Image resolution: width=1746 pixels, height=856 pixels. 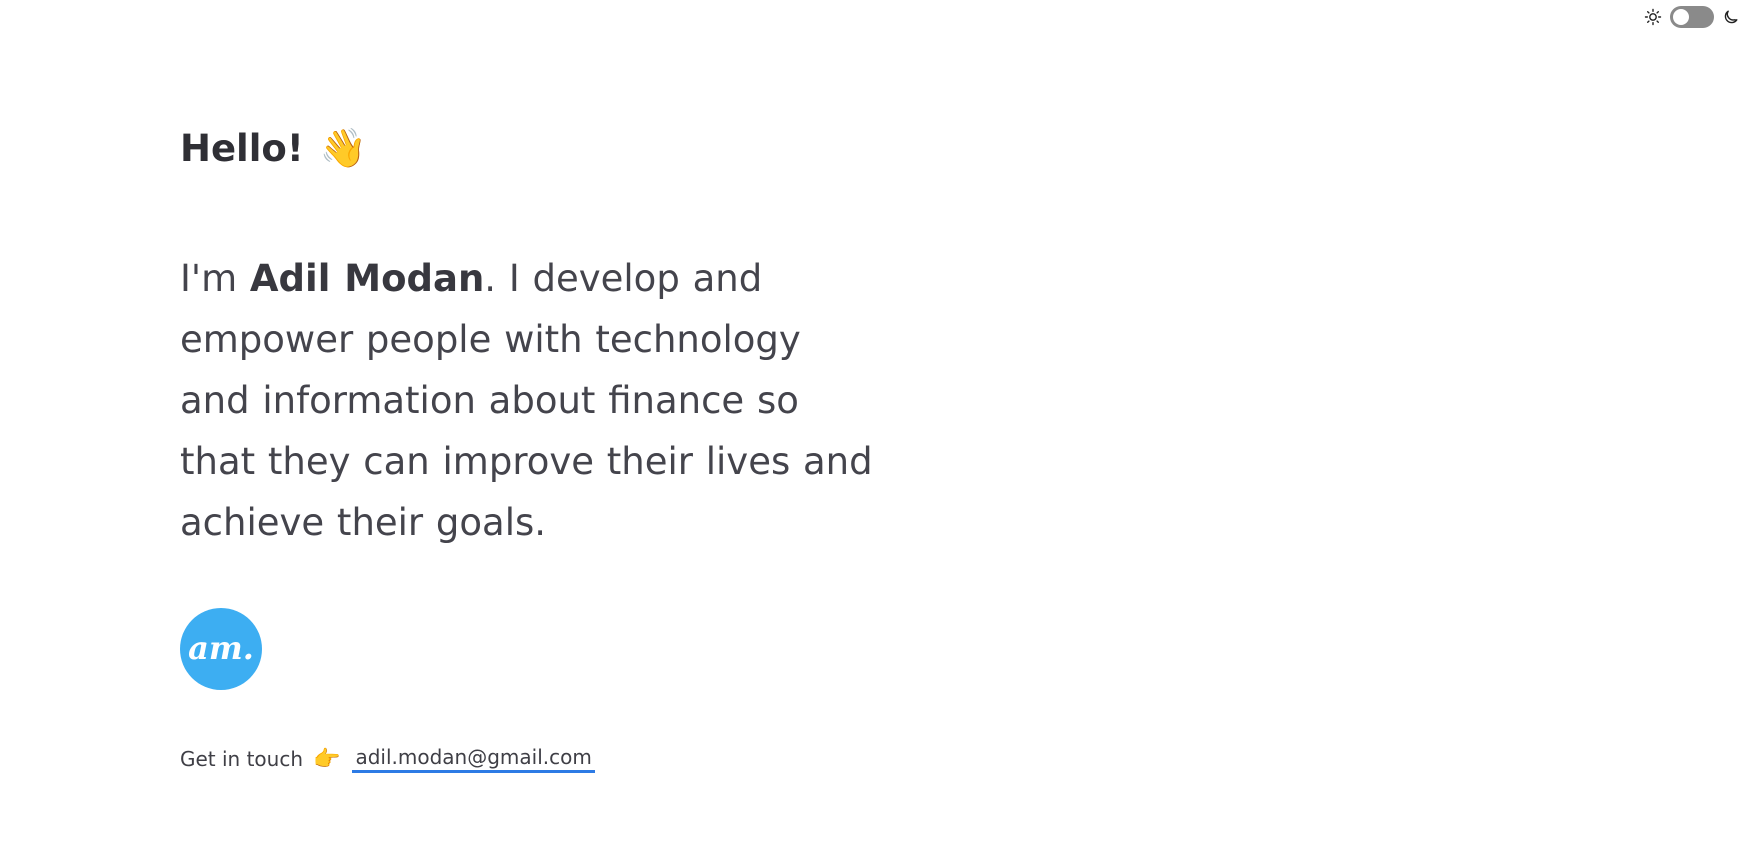 I want to click on theme-toggle, so click(x=1692, y=17).